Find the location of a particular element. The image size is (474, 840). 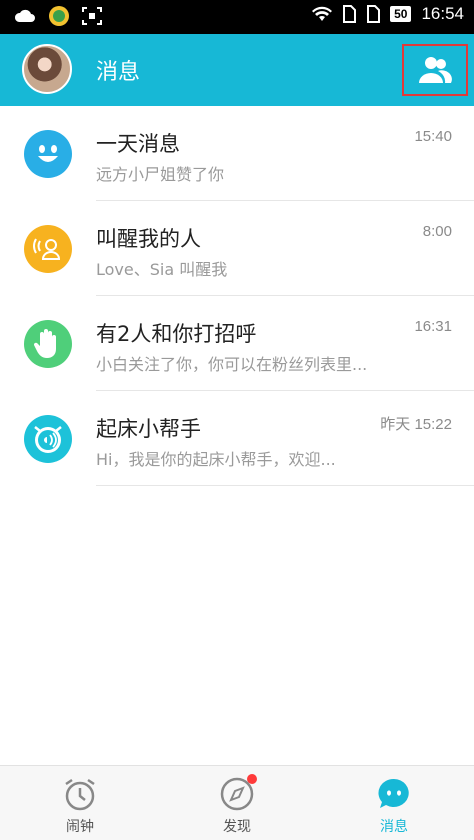

conversation-preview: 远方小尸姐赞了你 is located at coordinates (160, 174).